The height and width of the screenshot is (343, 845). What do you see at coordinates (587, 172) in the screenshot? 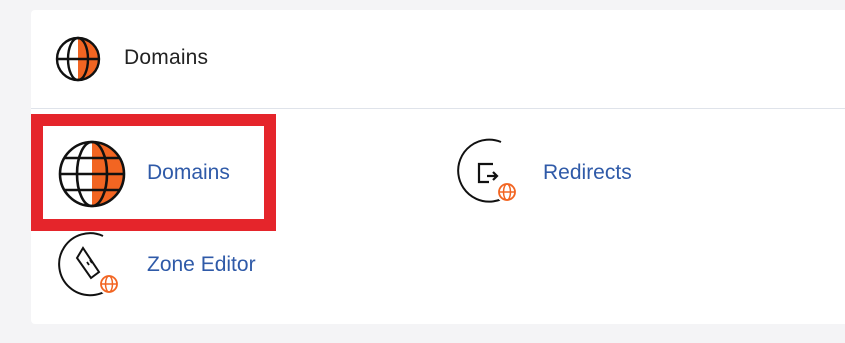
I see `redirects-tool-label: Redirects` at bounding box center [587, 172].